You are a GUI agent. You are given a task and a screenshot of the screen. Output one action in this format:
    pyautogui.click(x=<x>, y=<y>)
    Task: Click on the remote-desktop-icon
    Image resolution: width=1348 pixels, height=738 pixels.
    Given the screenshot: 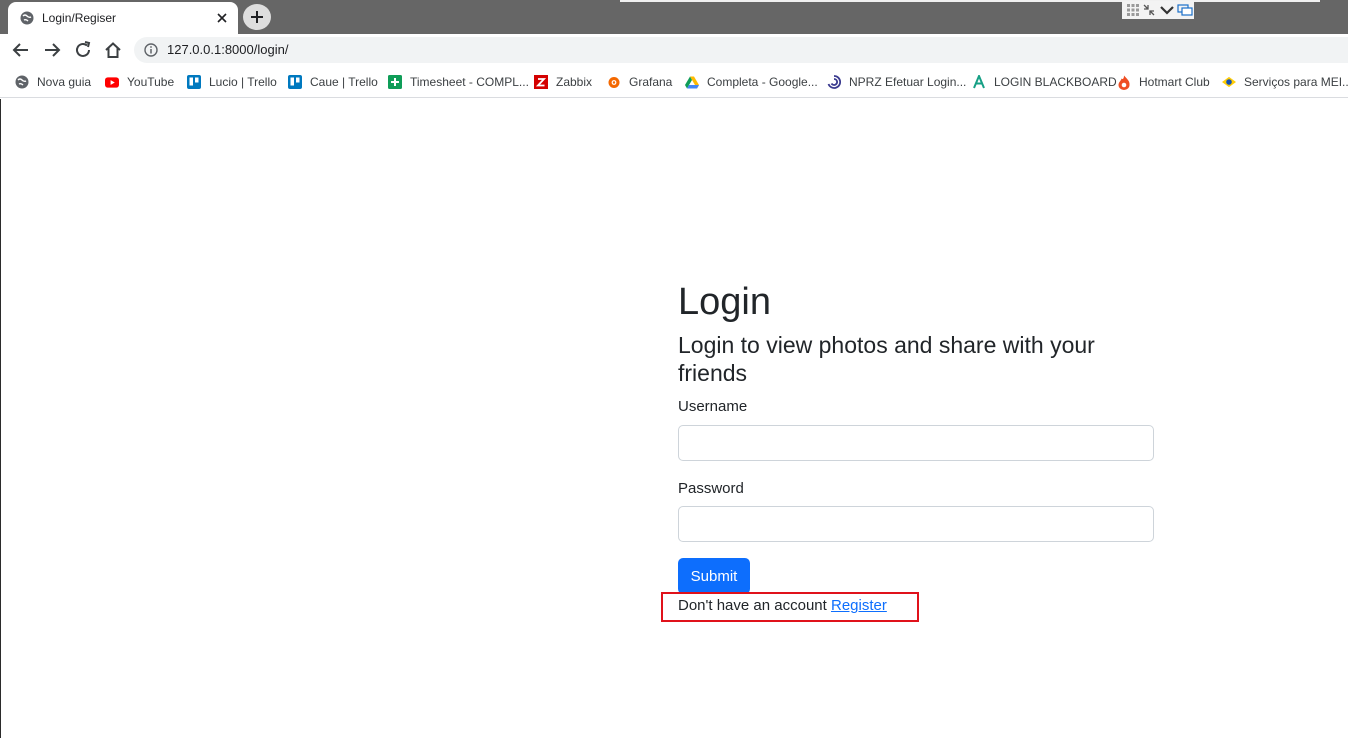 What is the action you would take?
    pyautogui.click(x=1185, y=10)
    